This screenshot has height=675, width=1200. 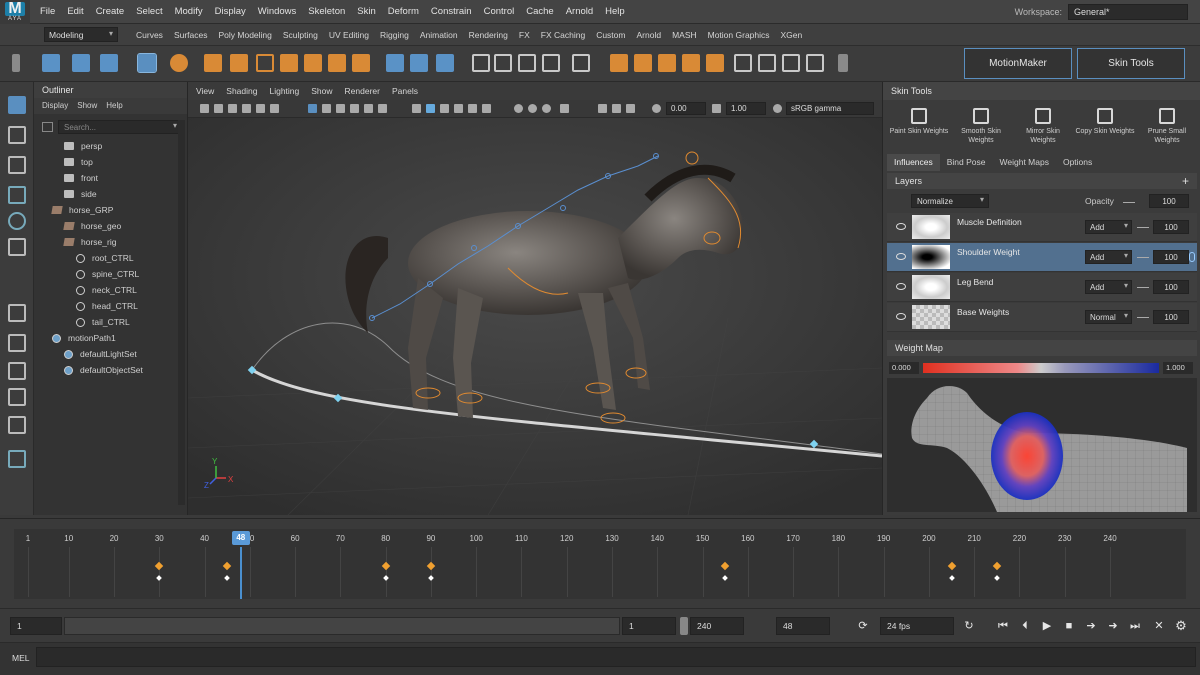 What do you see at coordinates (107, 274) in the screenshot?
I see `outliner-item: spine_CTRL` at bounding box center [107, 274].